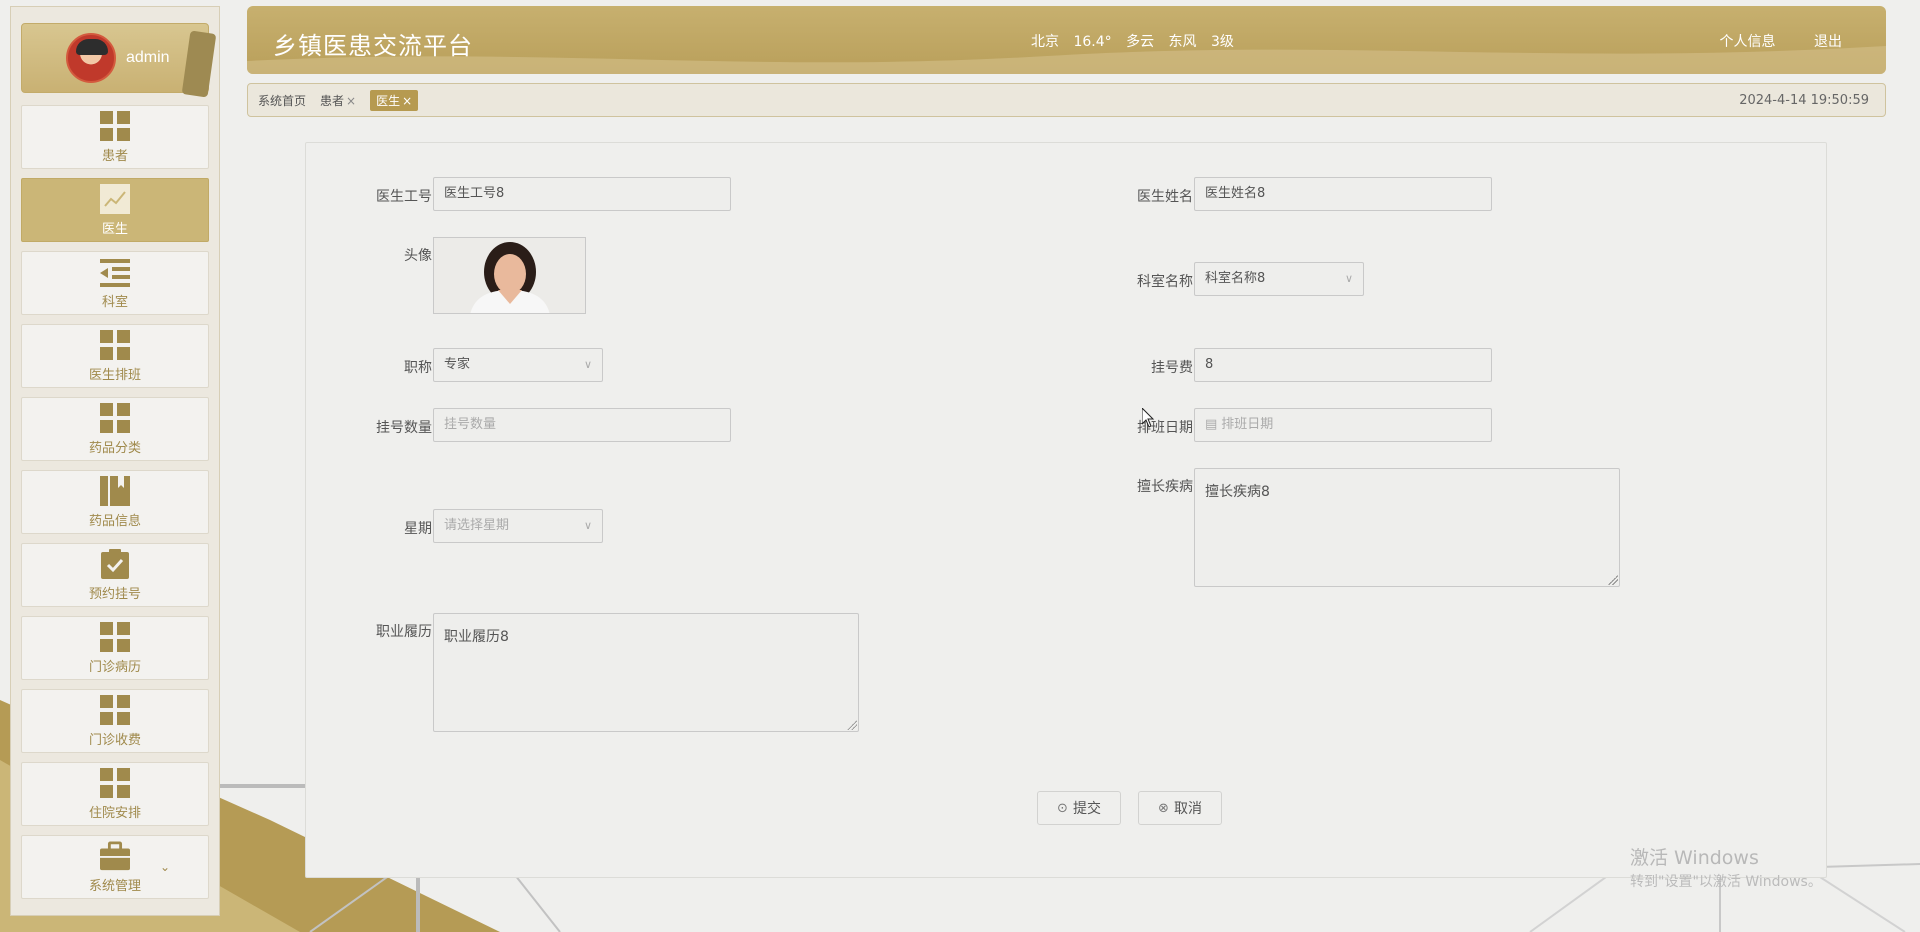 This screenshot has height=932, width=1920. Describe the element at coordinates (1165, 487) in the screenshot. I see `specialty-label: 擅长疾病` at that location.